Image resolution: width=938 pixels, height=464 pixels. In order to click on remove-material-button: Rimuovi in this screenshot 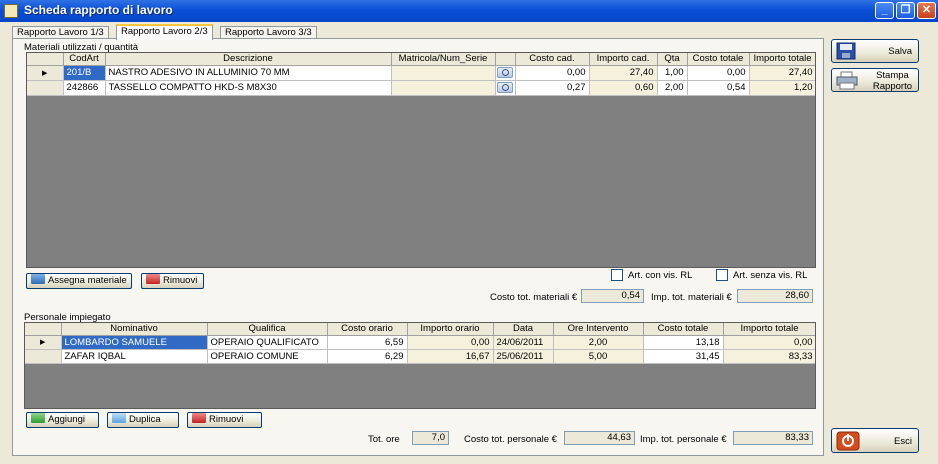, I will do `click(172, 281)`.